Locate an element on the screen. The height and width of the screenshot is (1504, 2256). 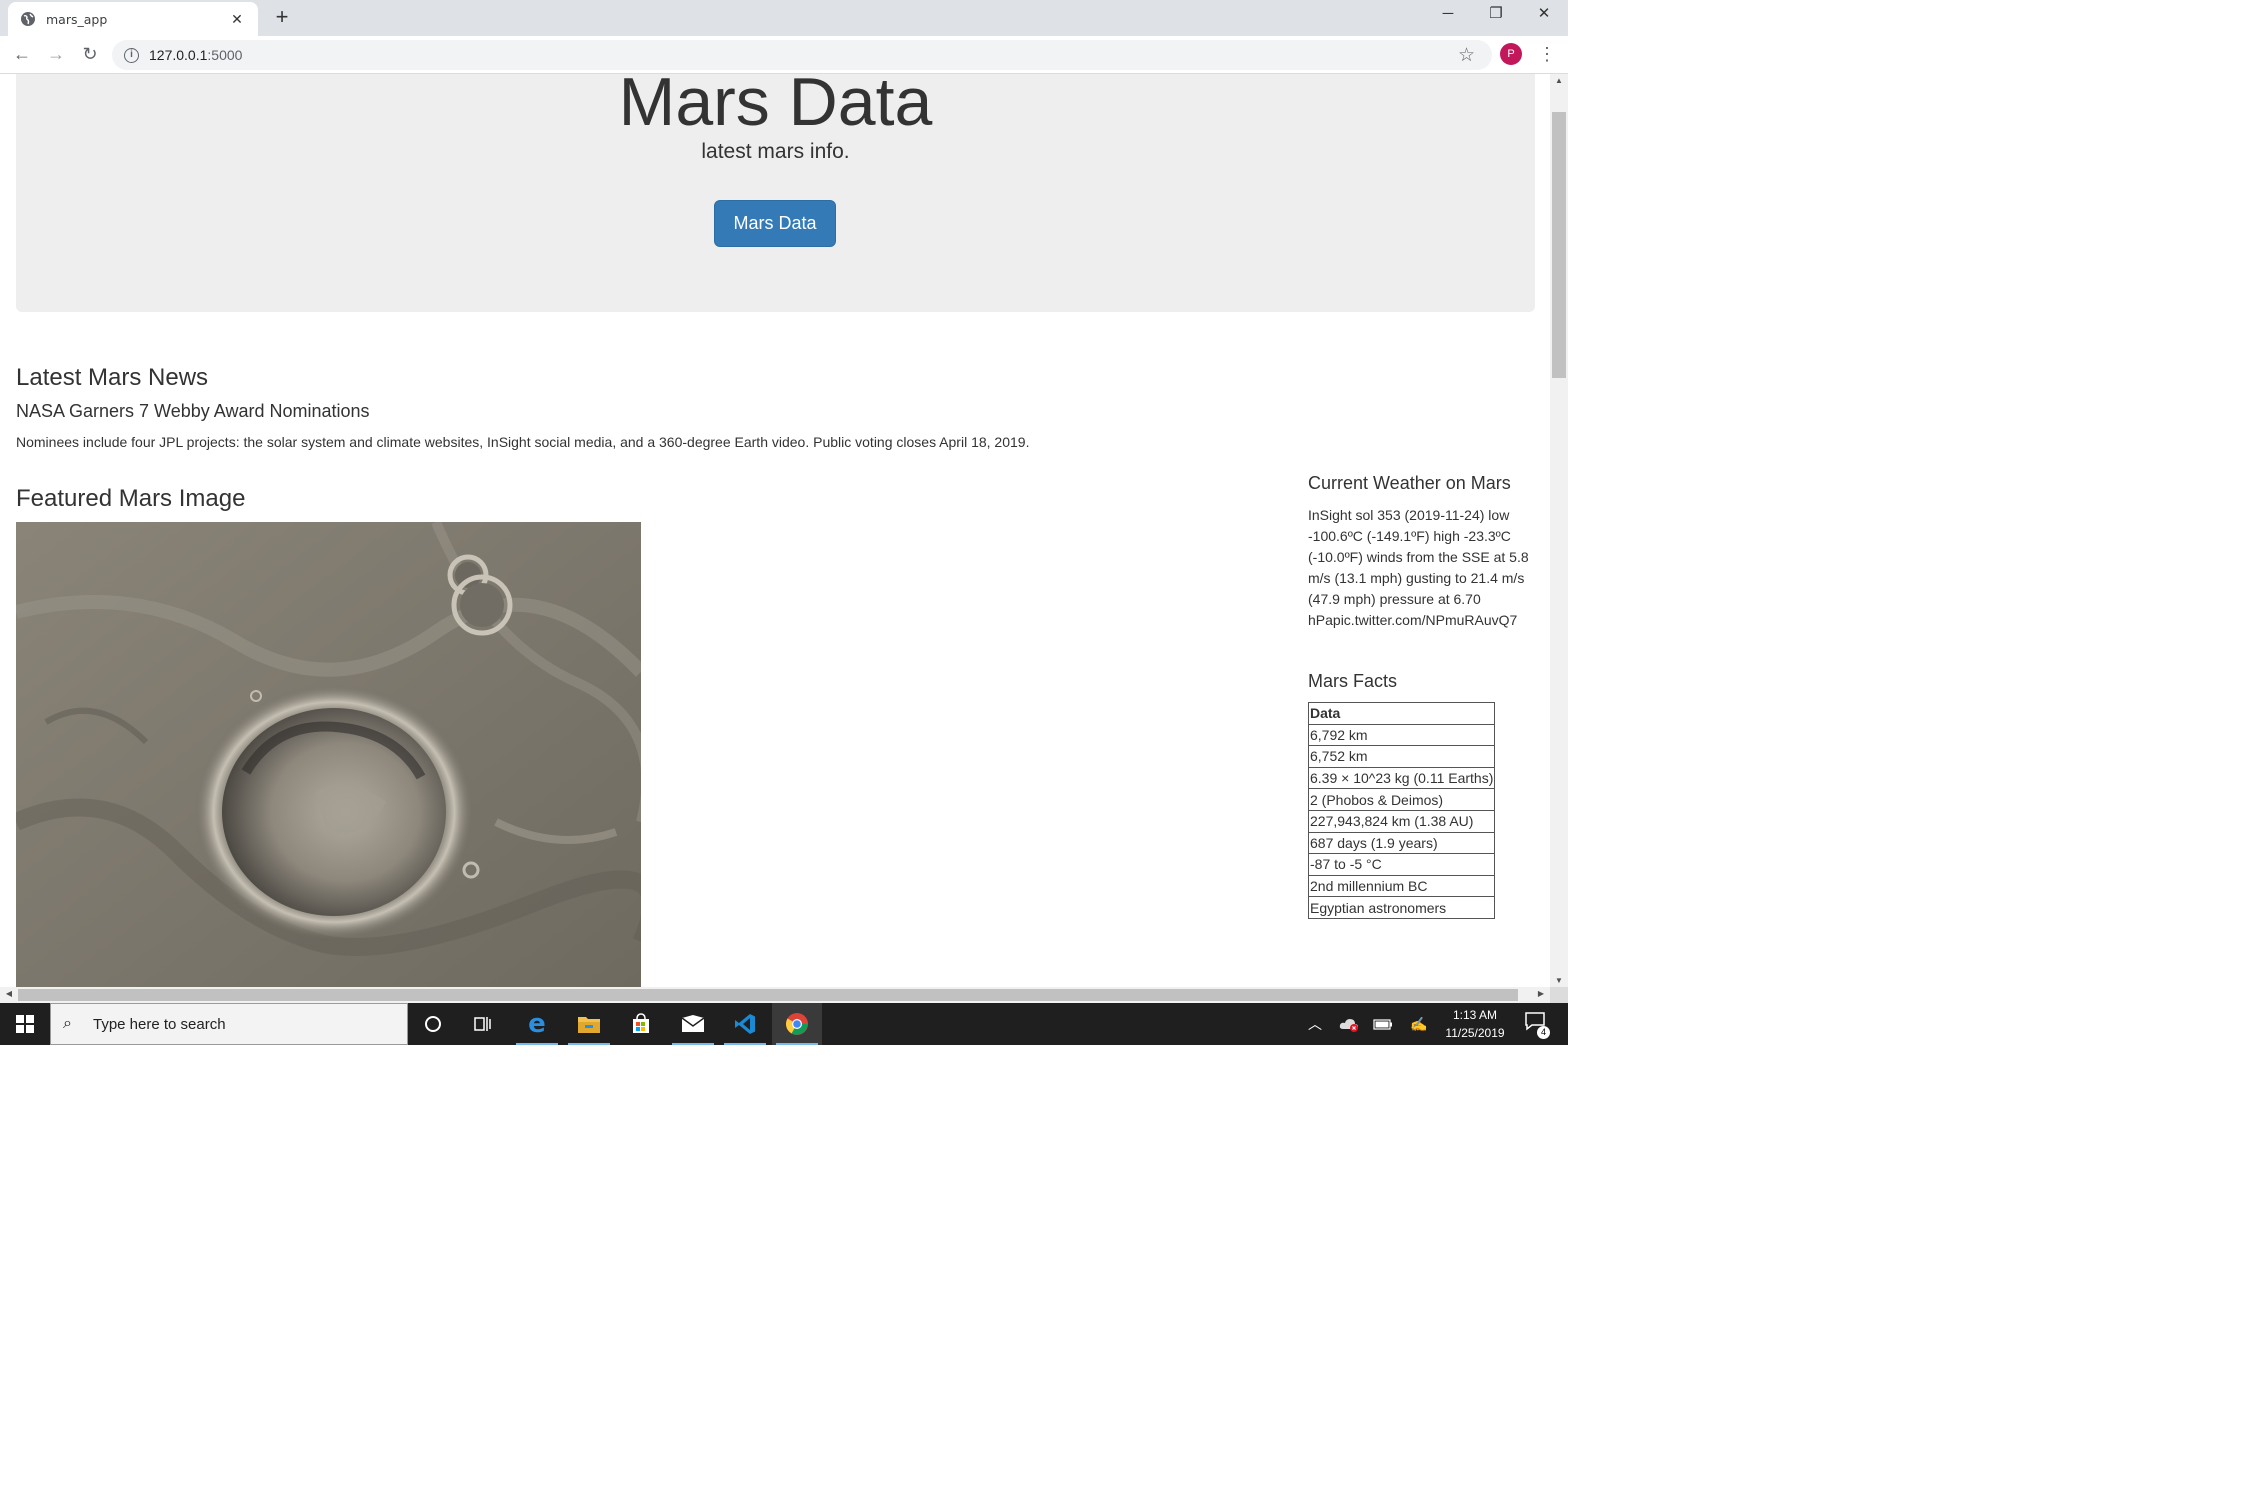
table-header-cell: Data is located at coordinates (1401, 713).